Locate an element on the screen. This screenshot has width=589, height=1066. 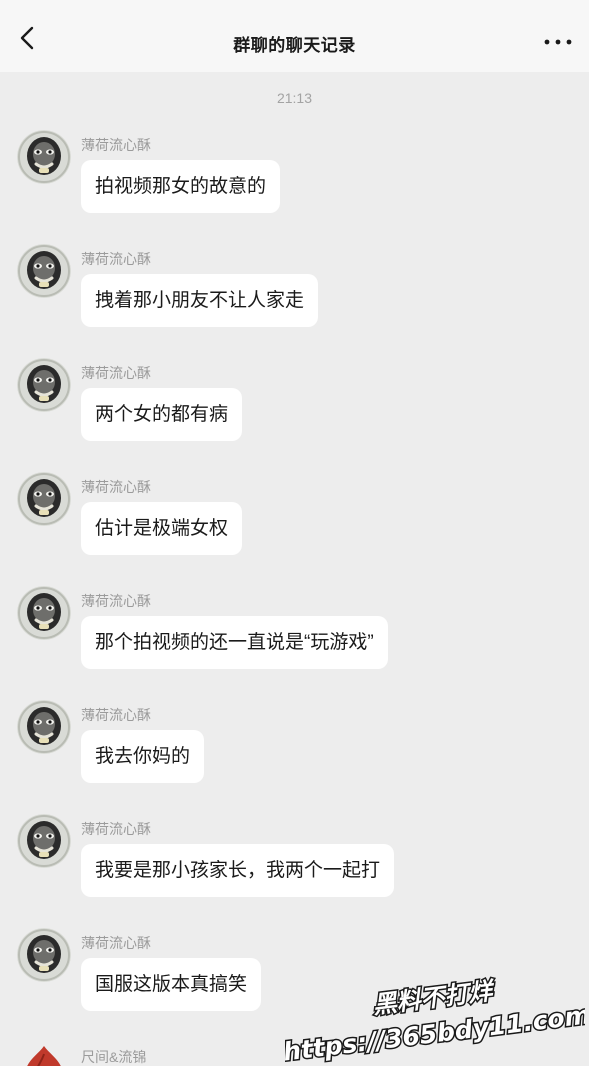
message-bubble: 拍视频那女的故意的 is located at coordinates (181, 186).